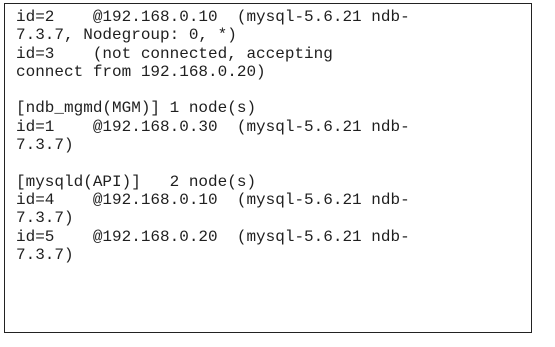 This screenshot has height=347, width=555. What do you see at coordinates (213, 126) in the screenshot?
I see `output-line-node-1: id=1 @192.168.0.30 (mysql-5.6.21 ndb-` at bounding box center [213, 126].